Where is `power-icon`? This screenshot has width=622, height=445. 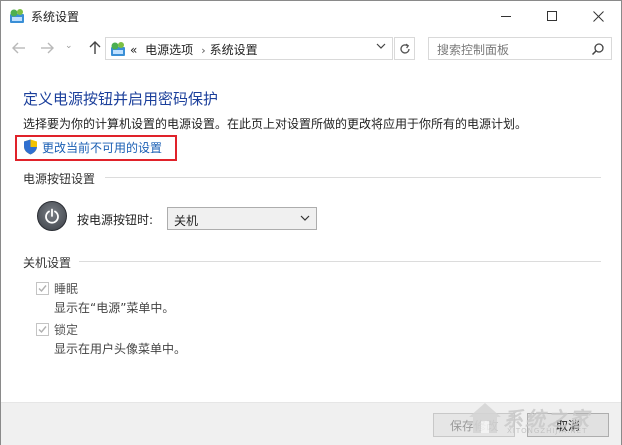
power-icon is located at coordinates (52, 216).